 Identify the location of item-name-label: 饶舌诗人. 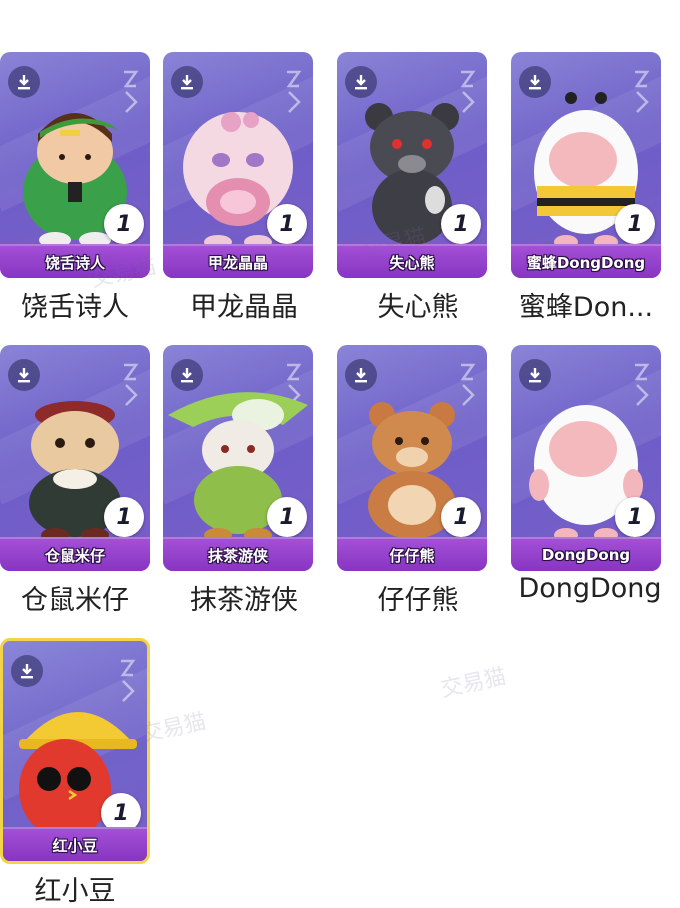
(74, 262).